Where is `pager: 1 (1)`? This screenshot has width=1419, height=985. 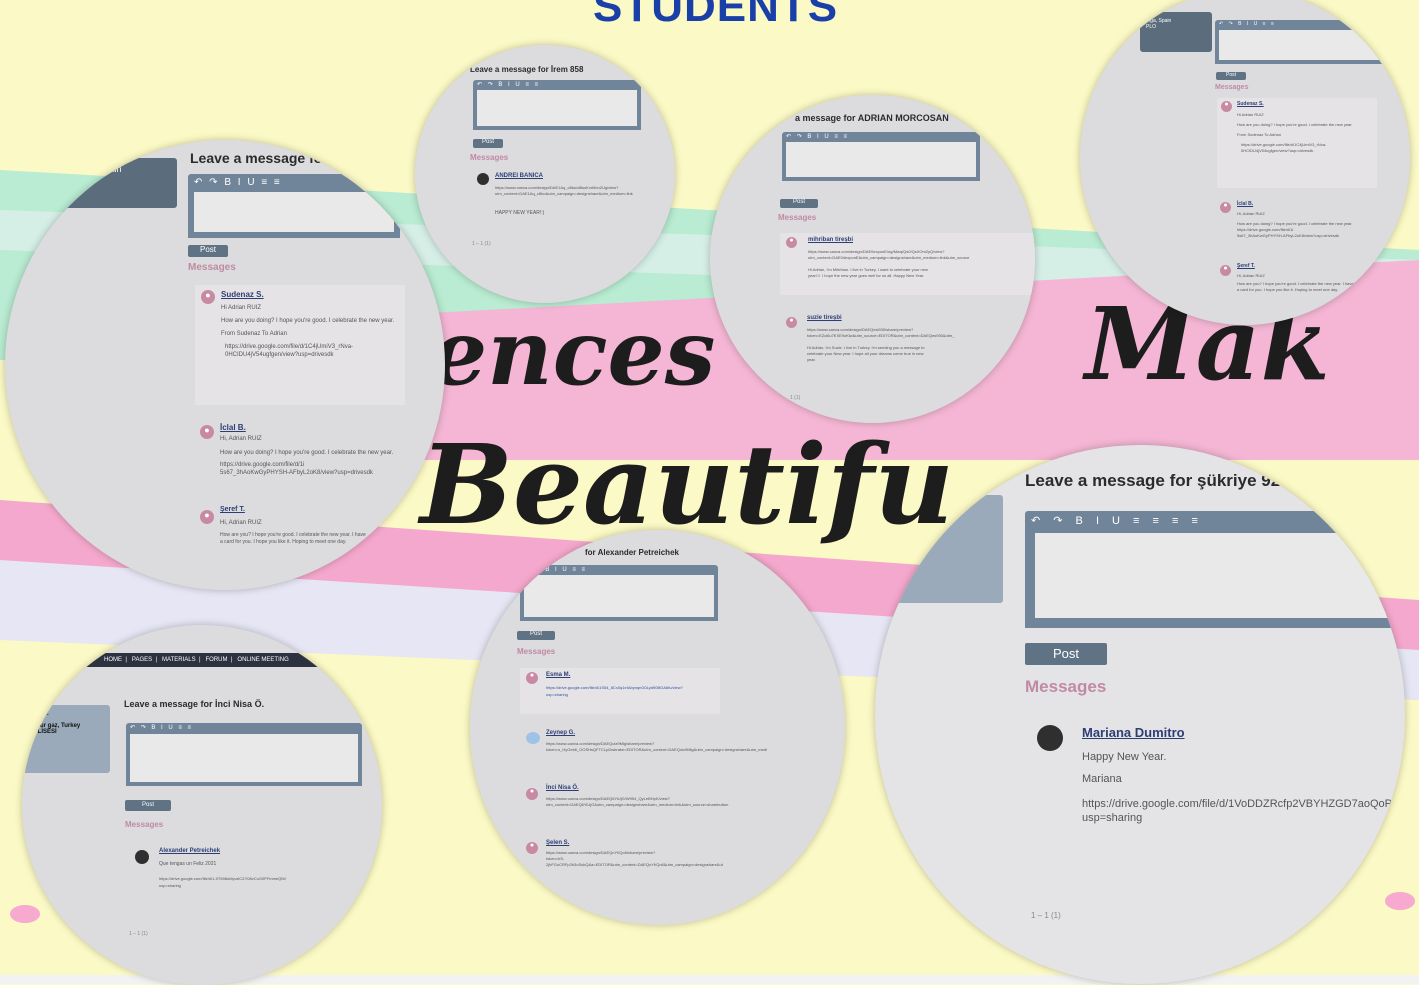 pager: 1 (1) is located at coordinates (795, 398).